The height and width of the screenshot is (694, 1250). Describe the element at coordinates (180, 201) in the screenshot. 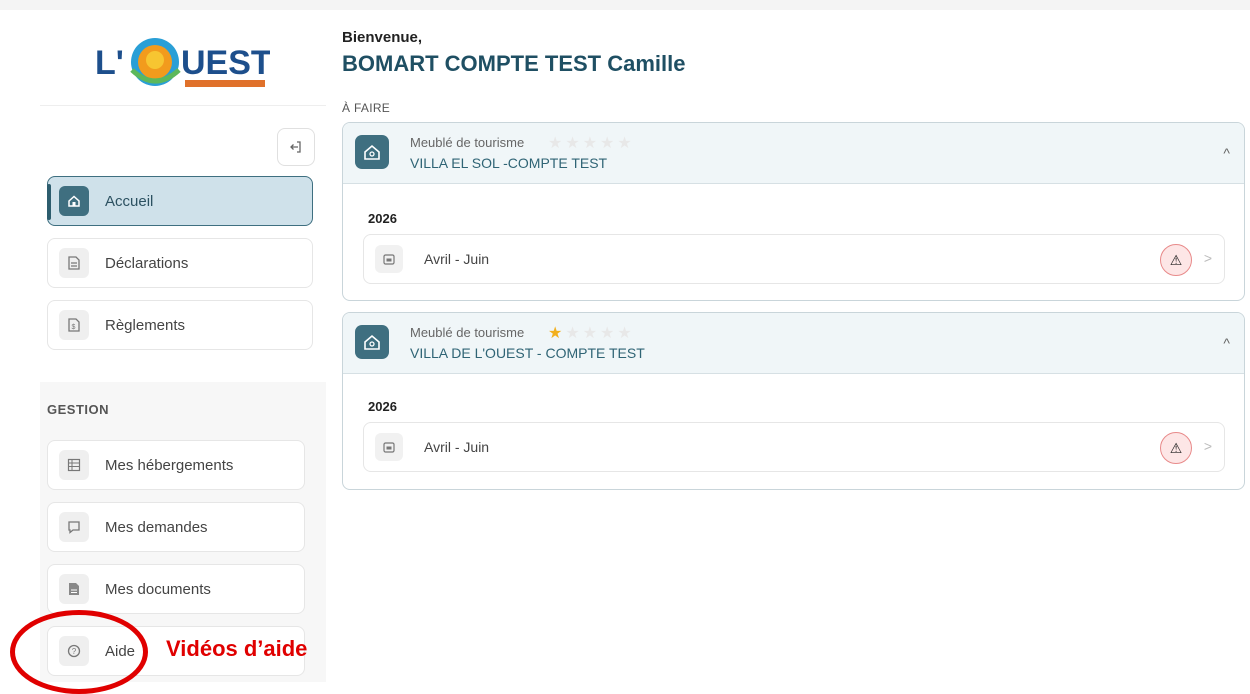

I see `sidebar-item-accueil: Accueil` at that location.